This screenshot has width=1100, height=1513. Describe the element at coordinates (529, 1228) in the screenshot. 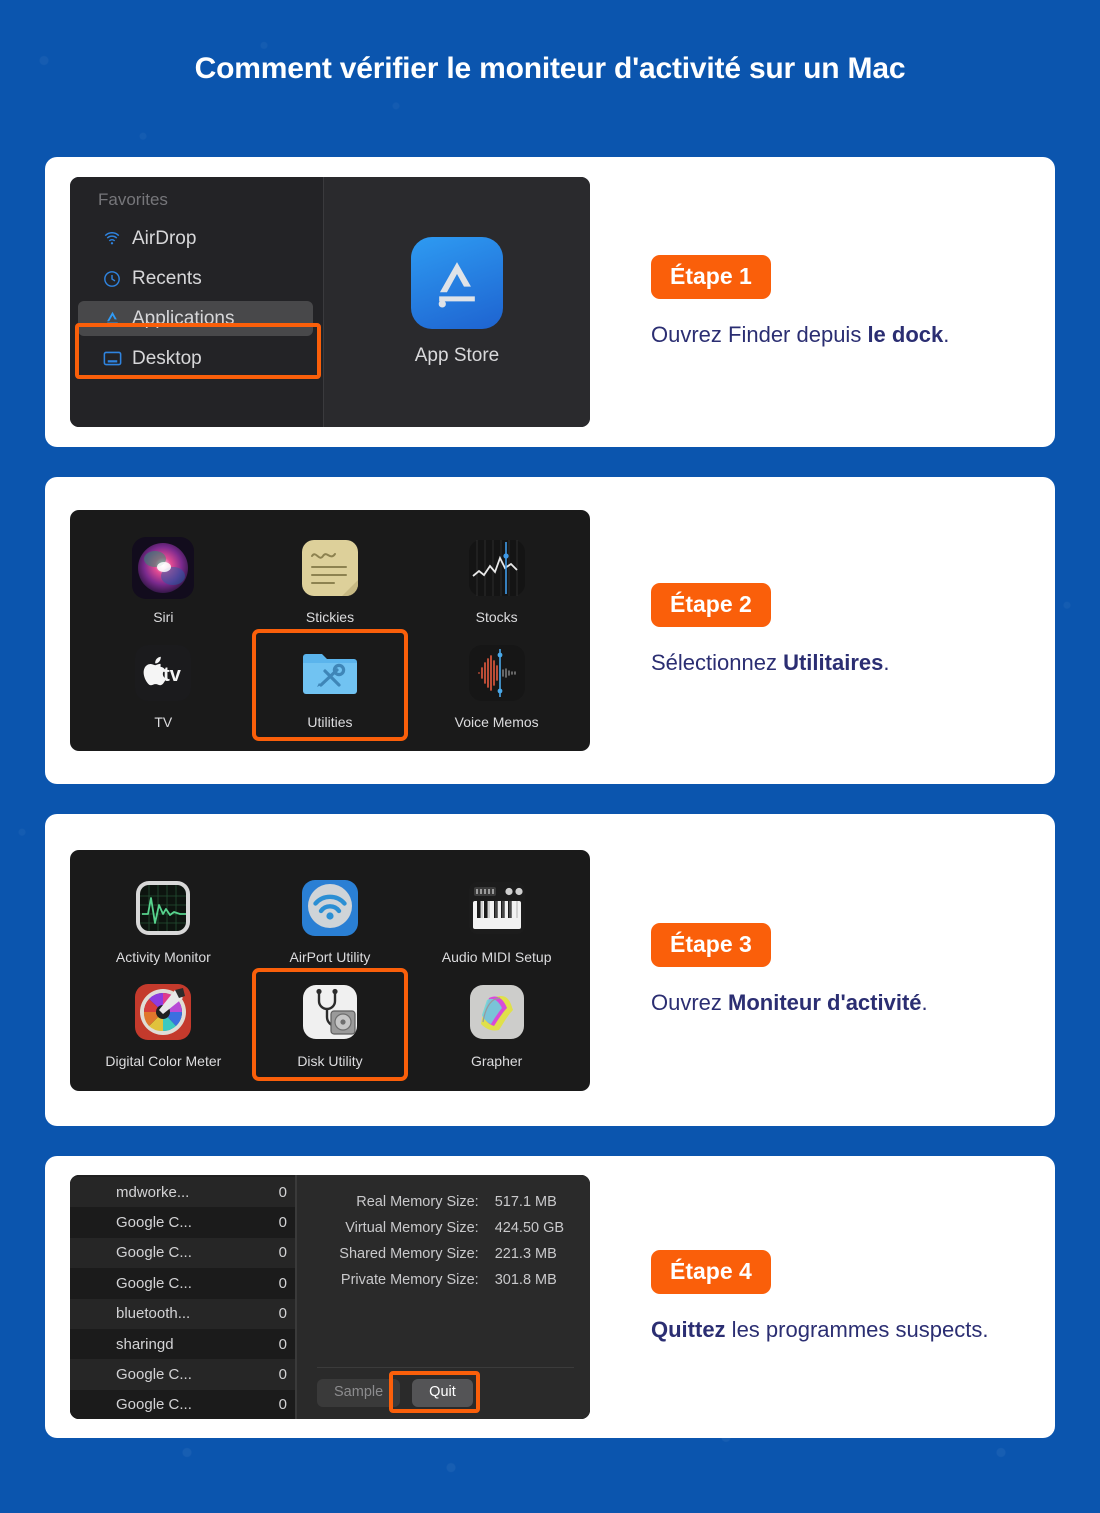

I see `memory-value: 424.50 GB` at that location.